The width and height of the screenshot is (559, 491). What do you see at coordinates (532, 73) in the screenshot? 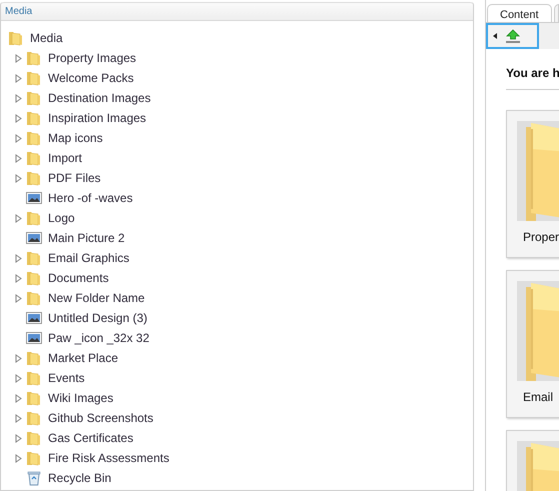
I see `intro-text: You are h` at bounding box center [532, 73].